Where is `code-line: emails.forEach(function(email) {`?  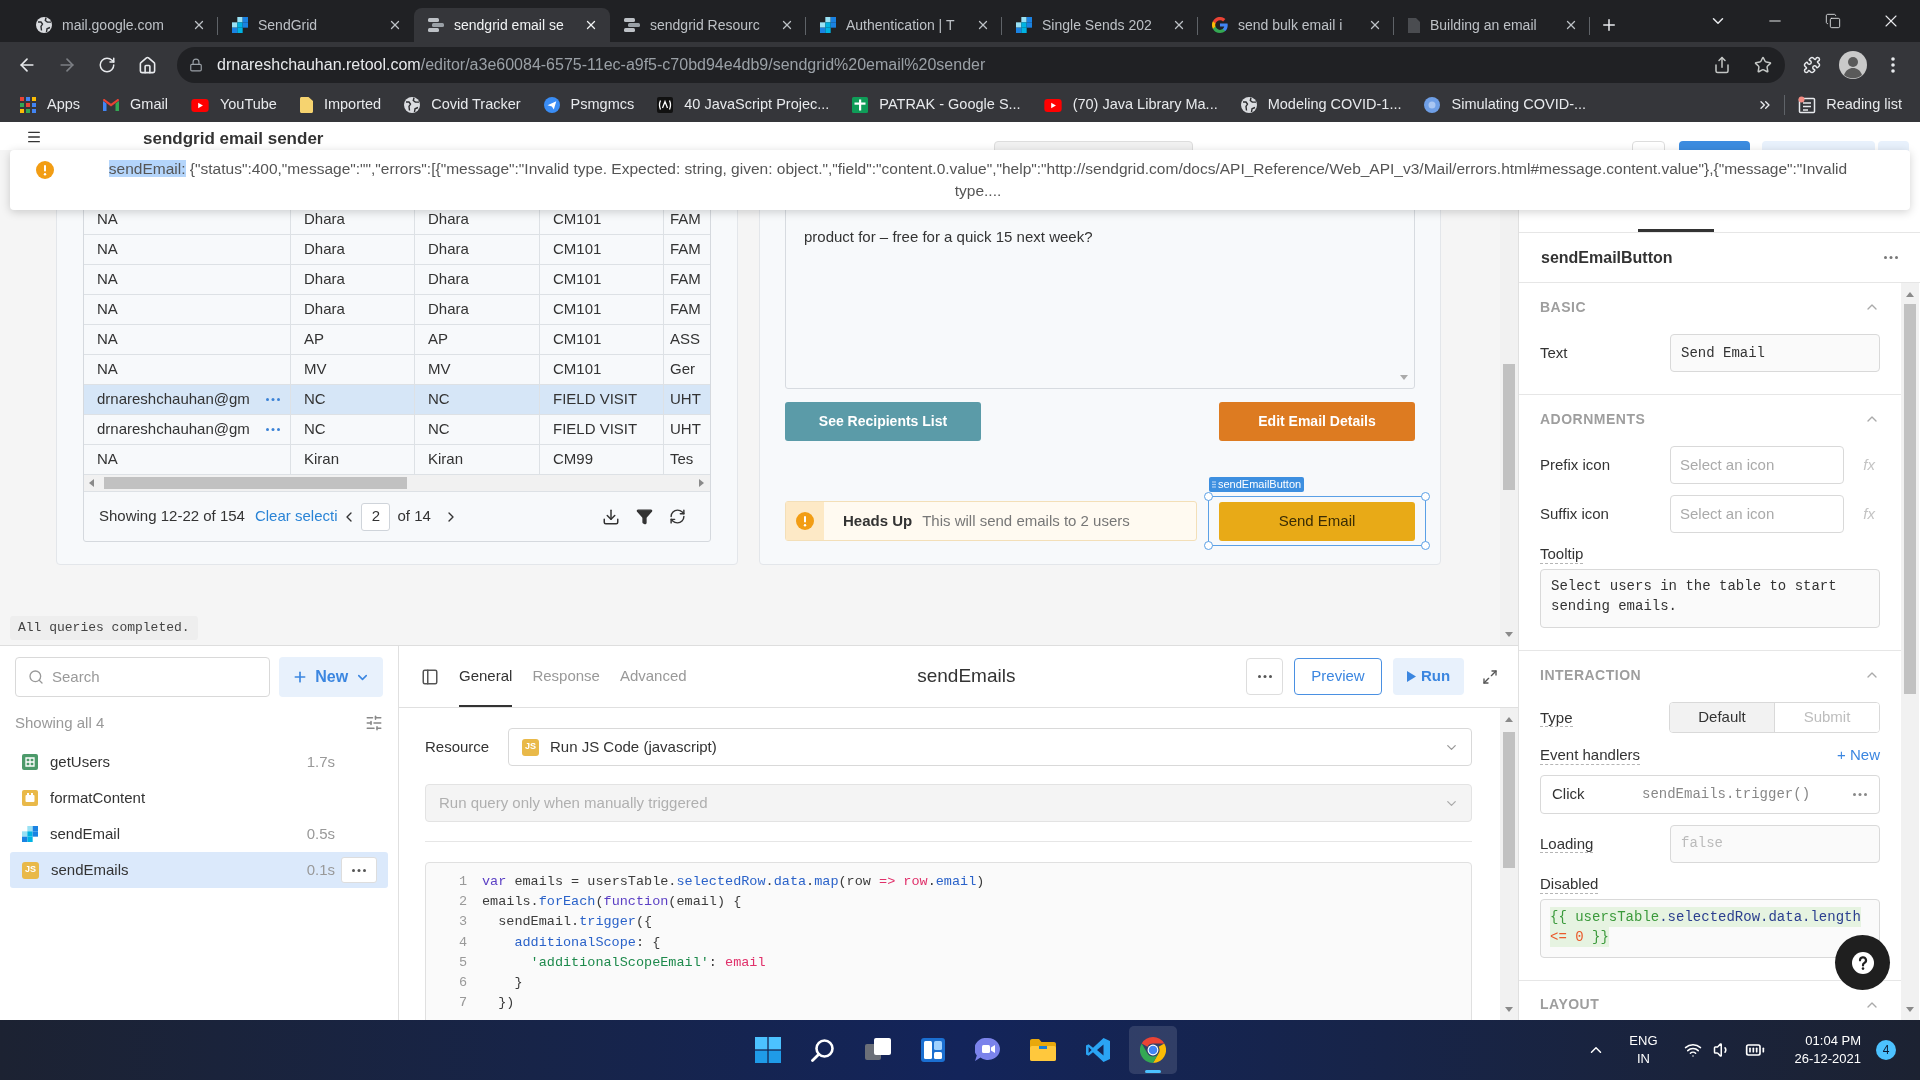 code-line: emails.forEach(function(email) { is located at coordinates (612, 902).